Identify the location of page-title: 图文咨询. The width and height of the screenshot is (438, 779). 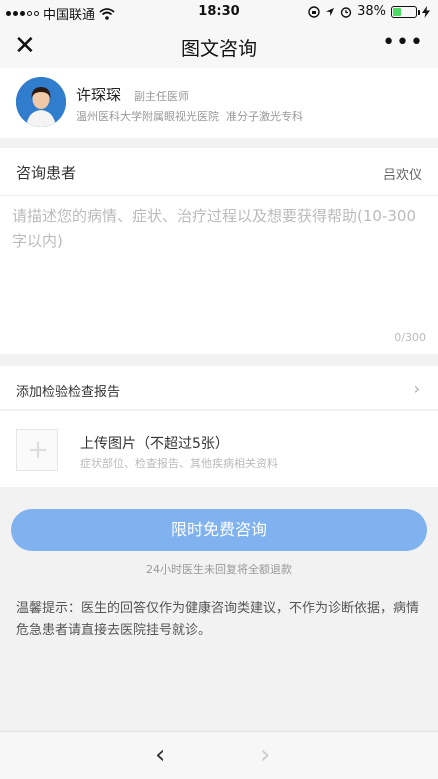
(218, 49).